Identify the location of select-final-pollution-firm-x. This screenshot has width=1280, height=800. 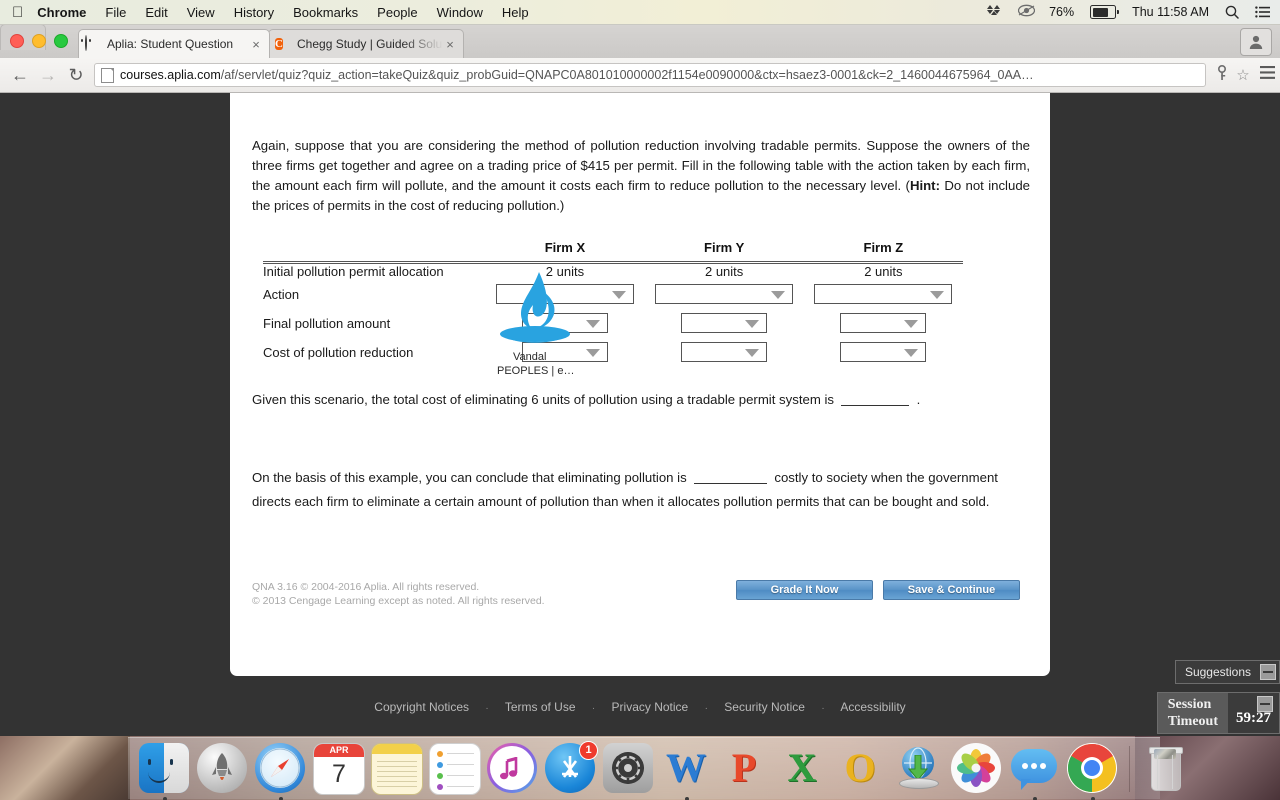
(564, 323).